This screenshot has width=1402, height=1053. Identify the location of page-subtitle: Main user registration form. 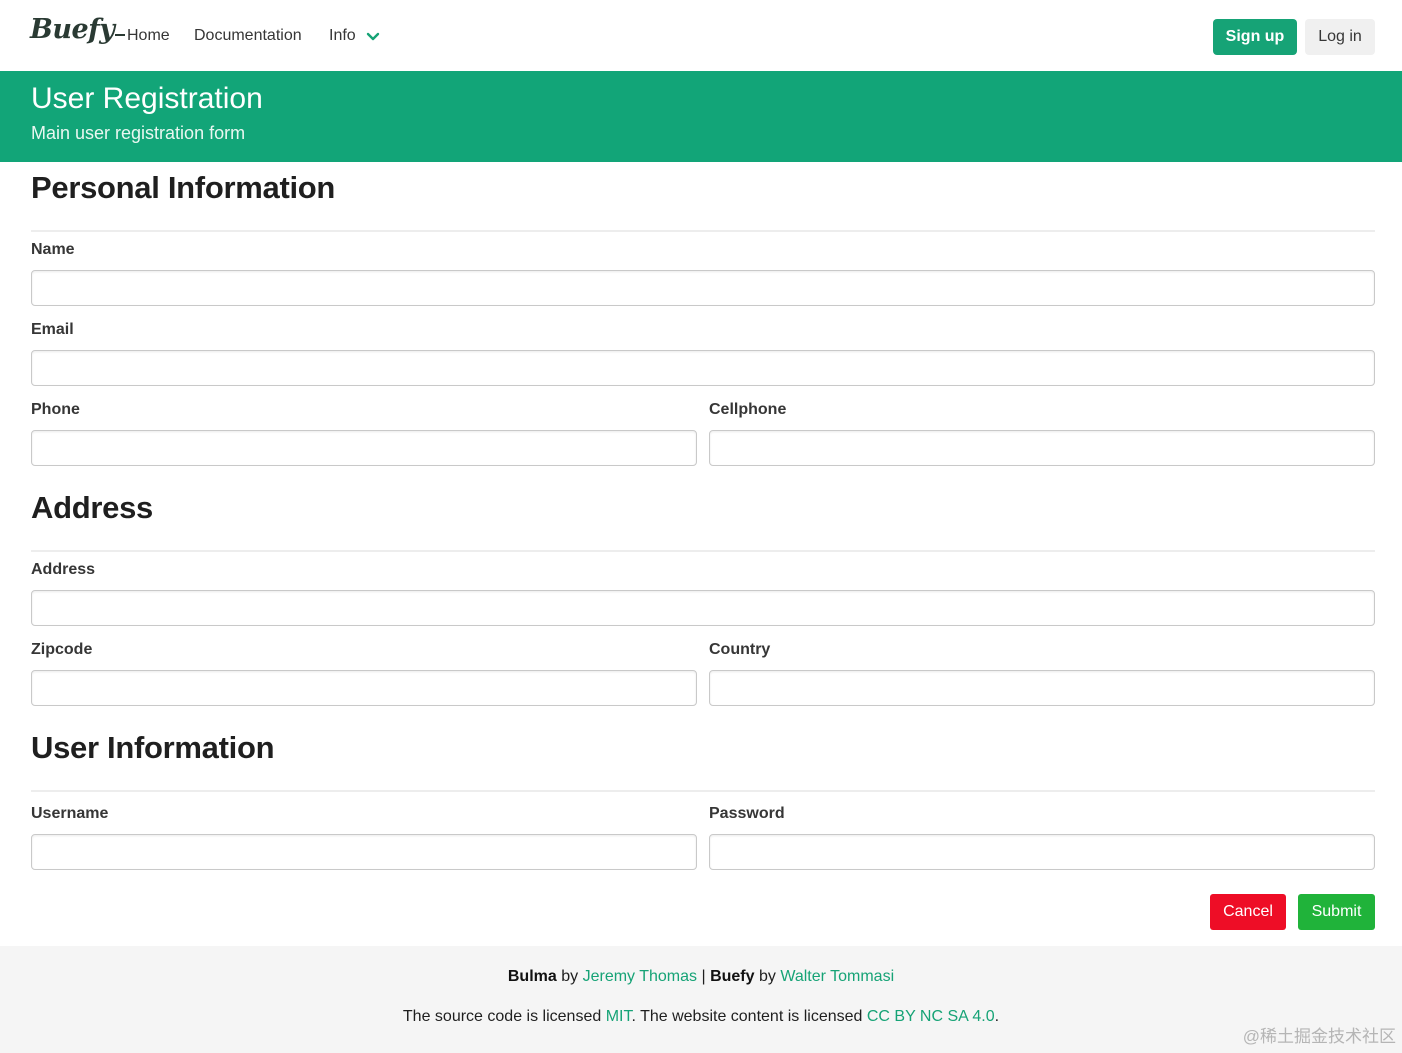
(138, 133).